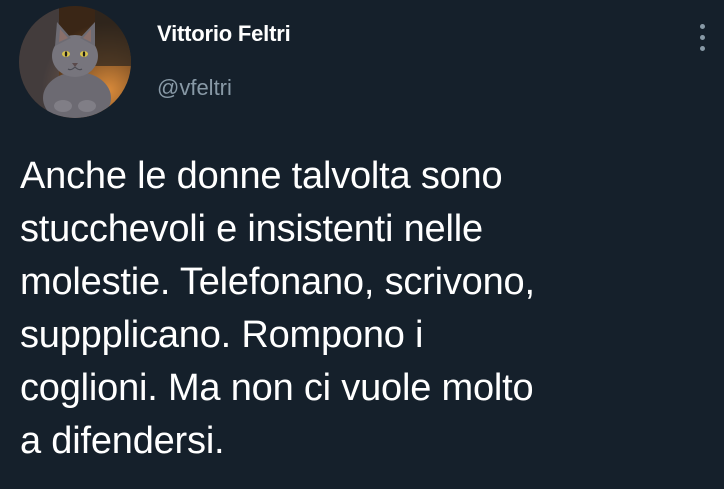  Describe the element at coordinates (251, 229) in the screenshot. I see `tweet-text-line: stucchevoli e insistenti nelle` at that location.